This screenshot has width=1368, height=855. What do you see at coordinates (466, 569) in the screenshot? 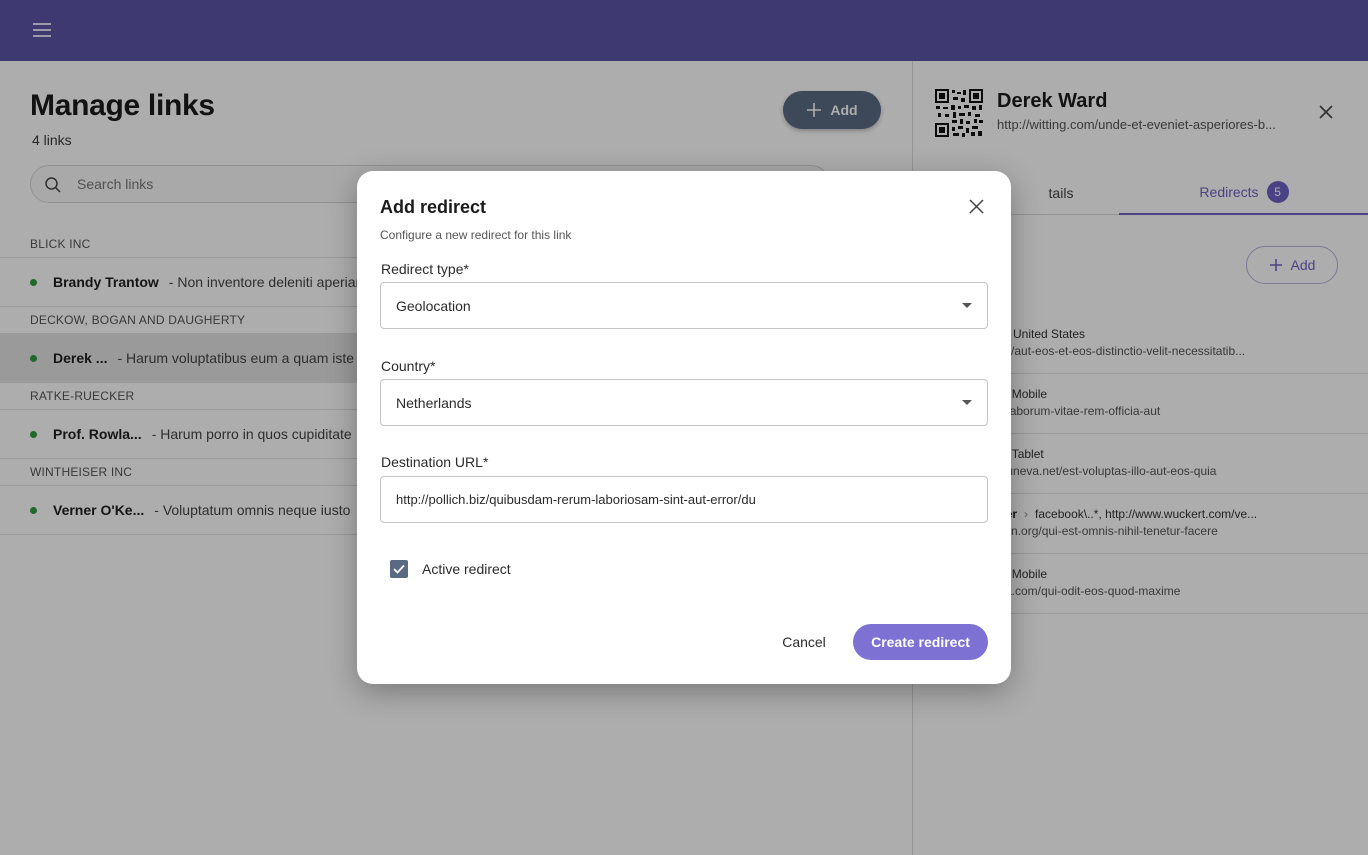
I see `active-redirect-label: Active redirect` at bounding box center [466, 569].